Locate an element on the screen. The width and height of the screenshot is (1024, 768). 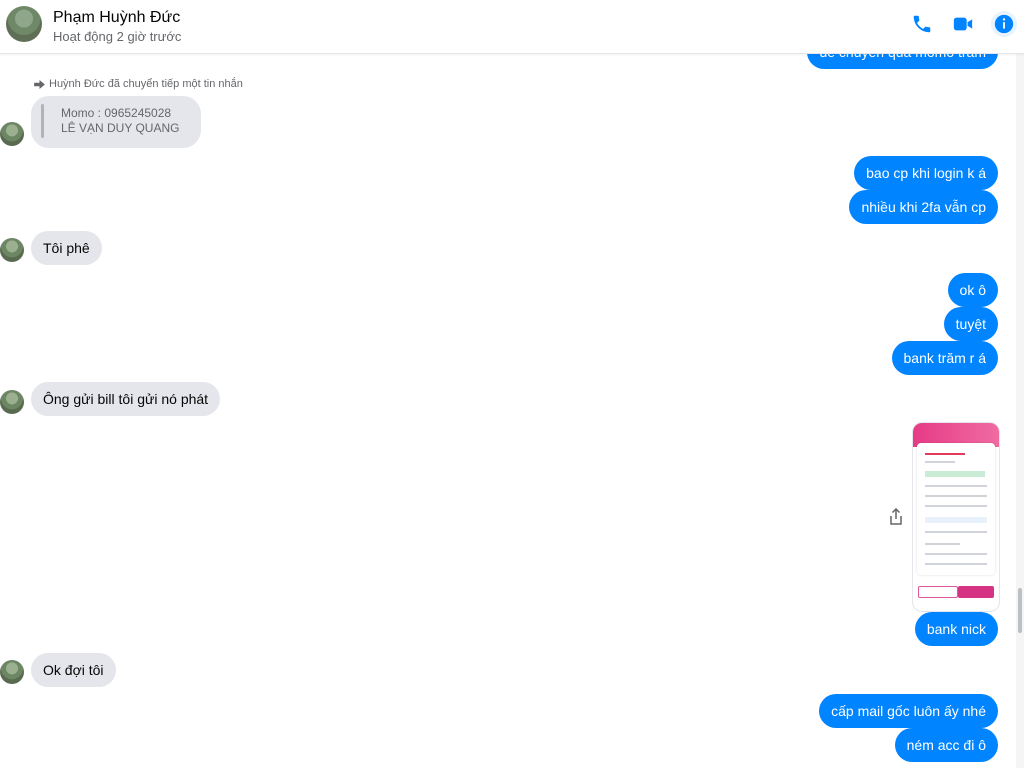
message-incoming: Tôi phê is located at coordinates (66, 248).